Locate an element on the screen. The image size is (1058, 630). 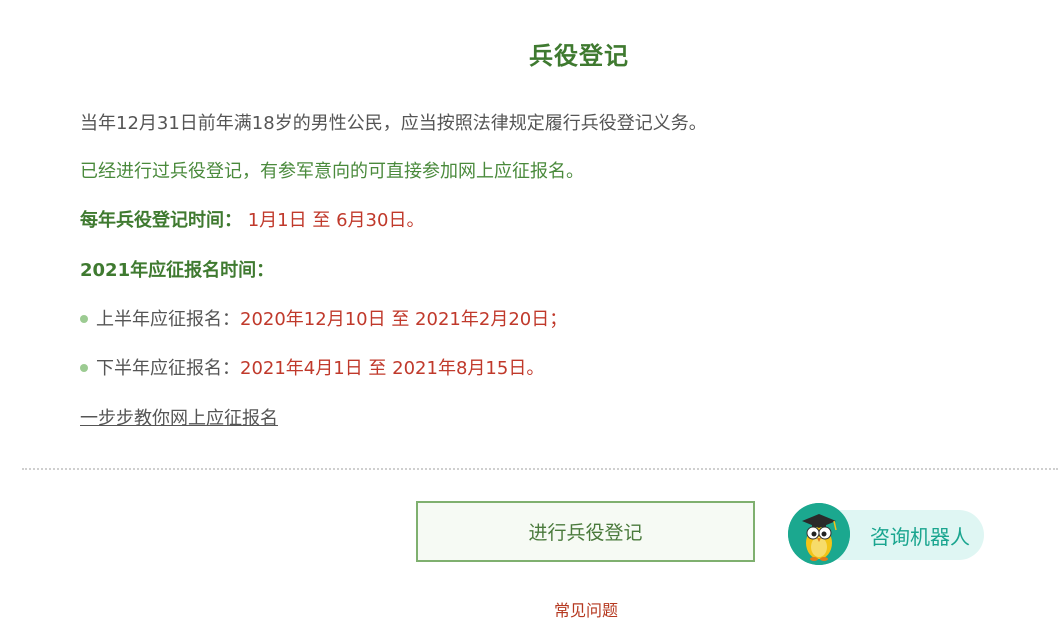
registration-period: 每年兵役登记时间： 1月1日 至 6月30日。 is located at coordinates (252, 221).